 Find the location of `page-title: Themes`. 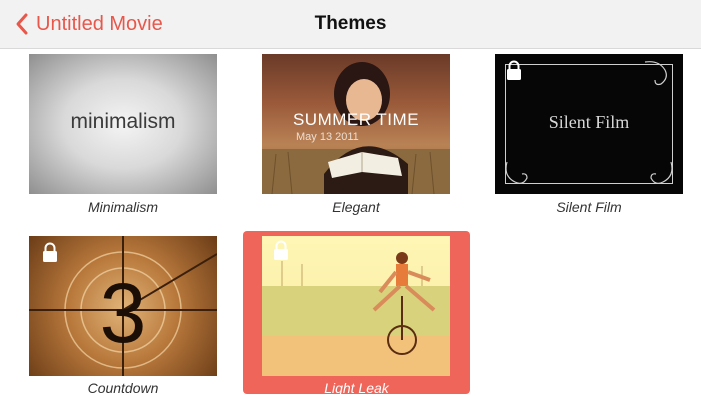

page-title: Themes is located at coordinates (350, 23).